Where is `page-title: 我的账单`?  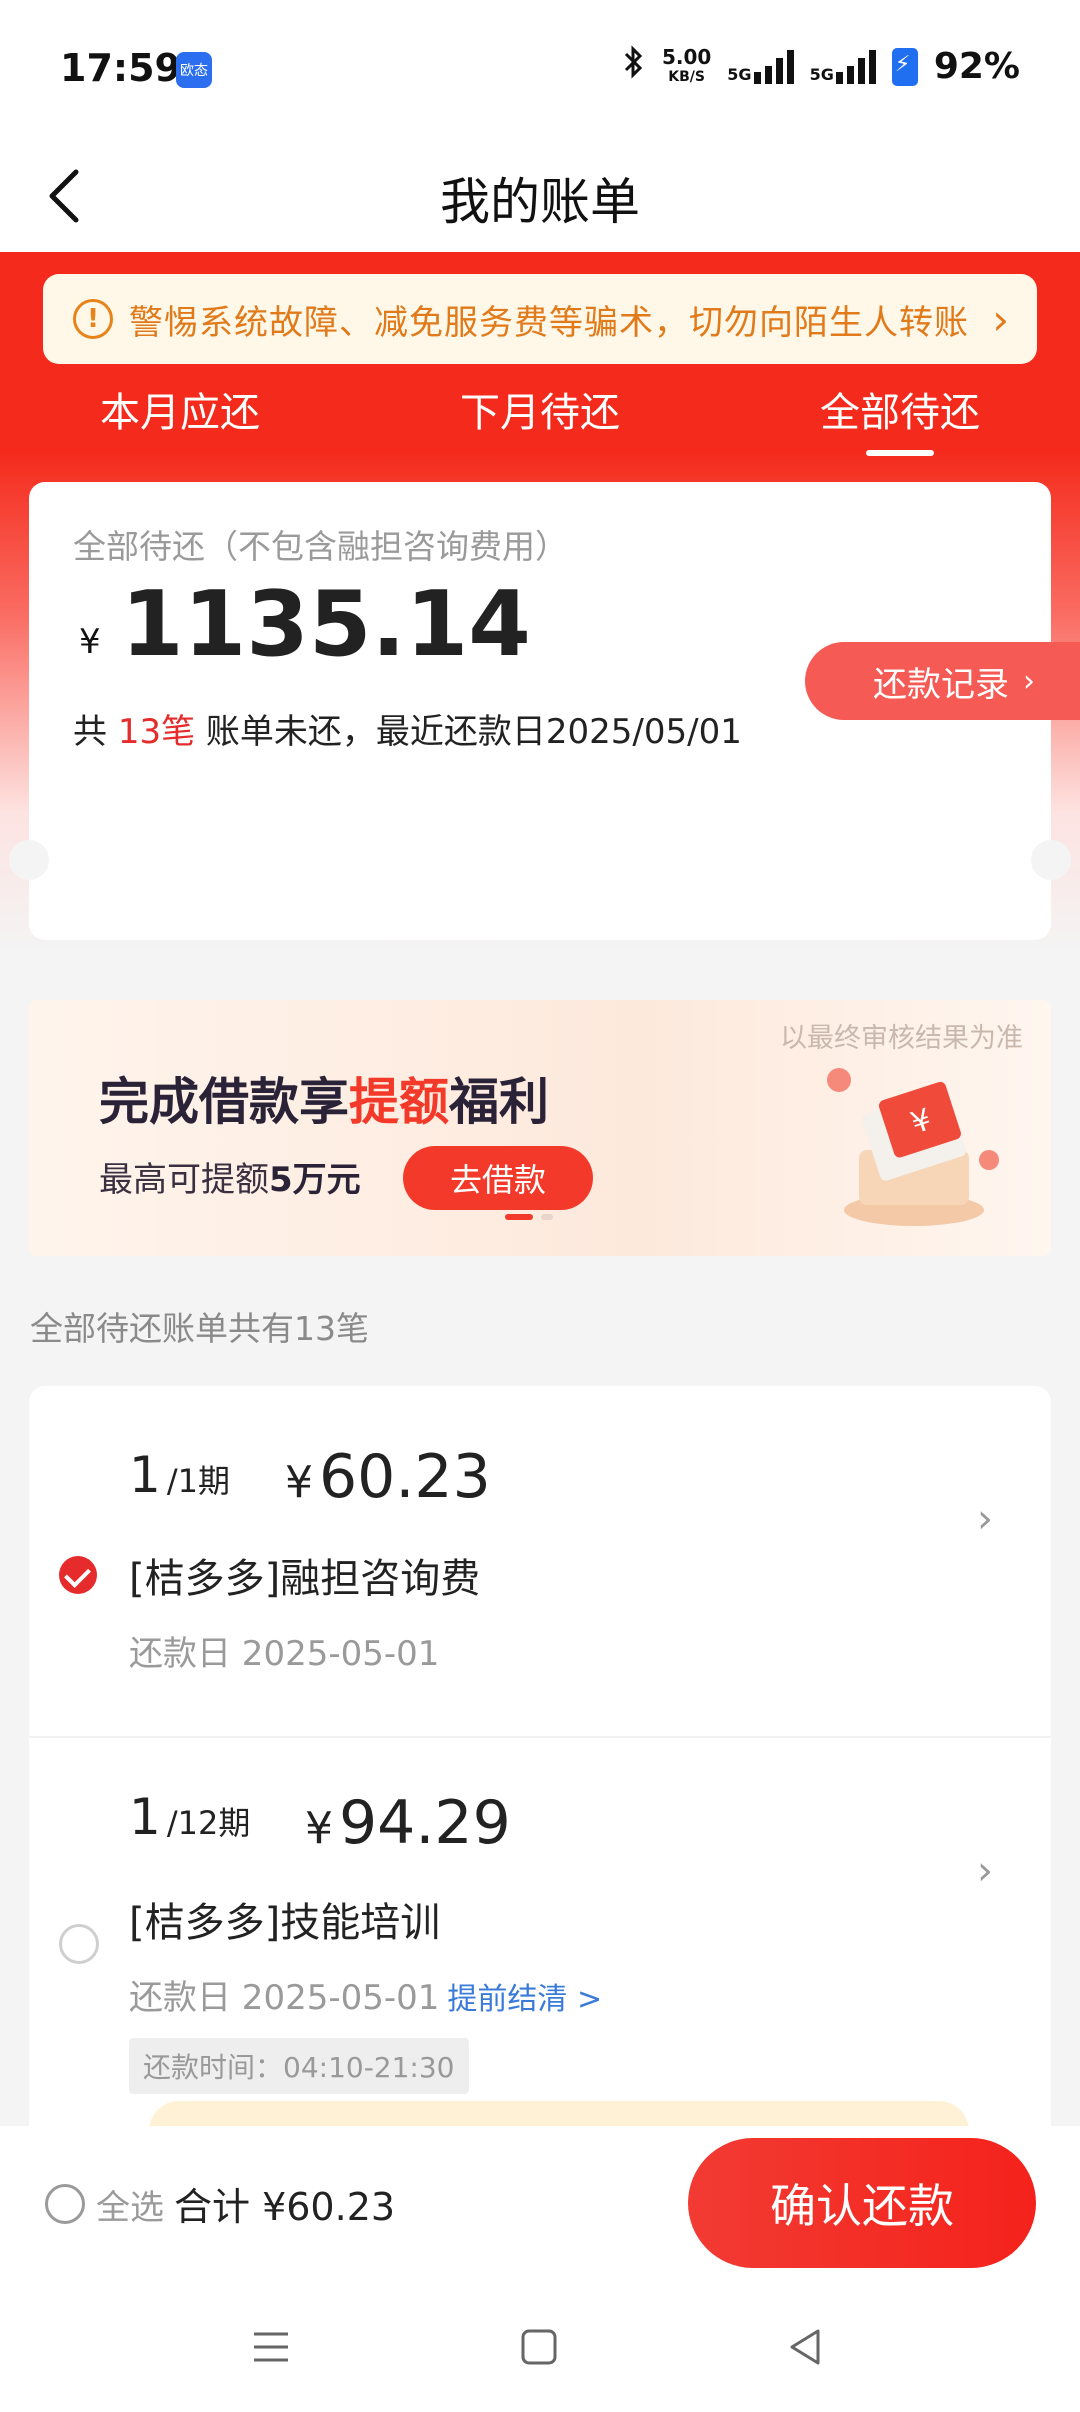 page-title: 我的账单 is located at coordinates (540, 202).